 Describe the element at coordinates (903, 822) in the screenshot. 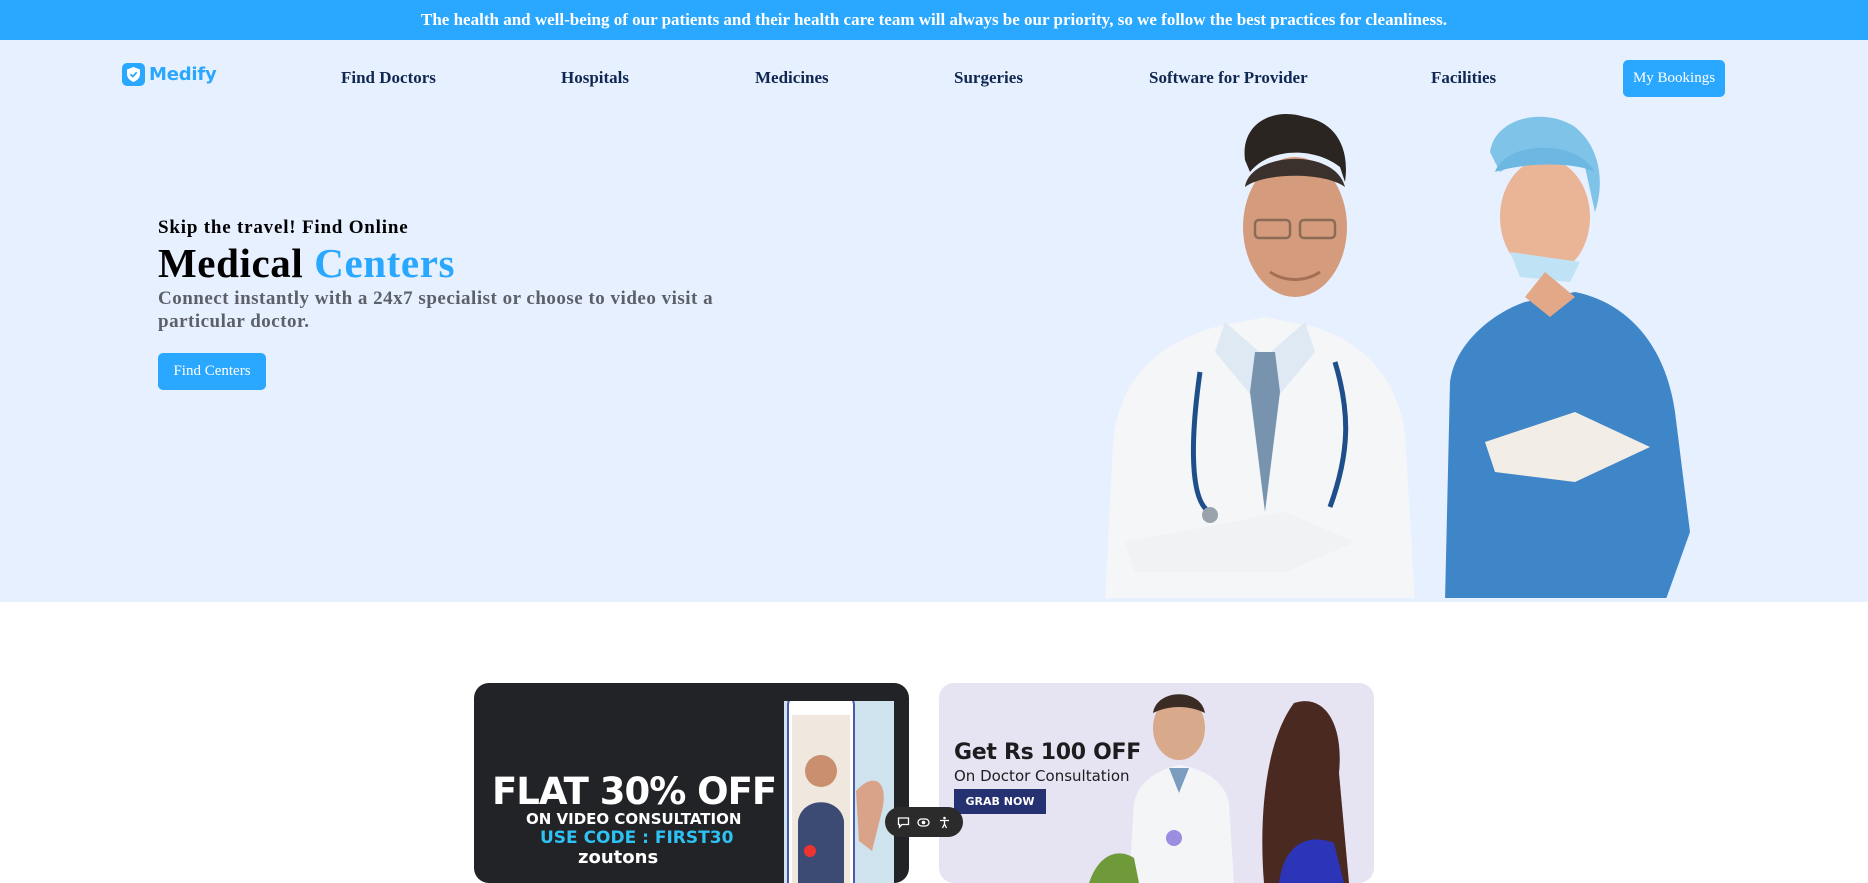

I see `chat-icon` at that location.